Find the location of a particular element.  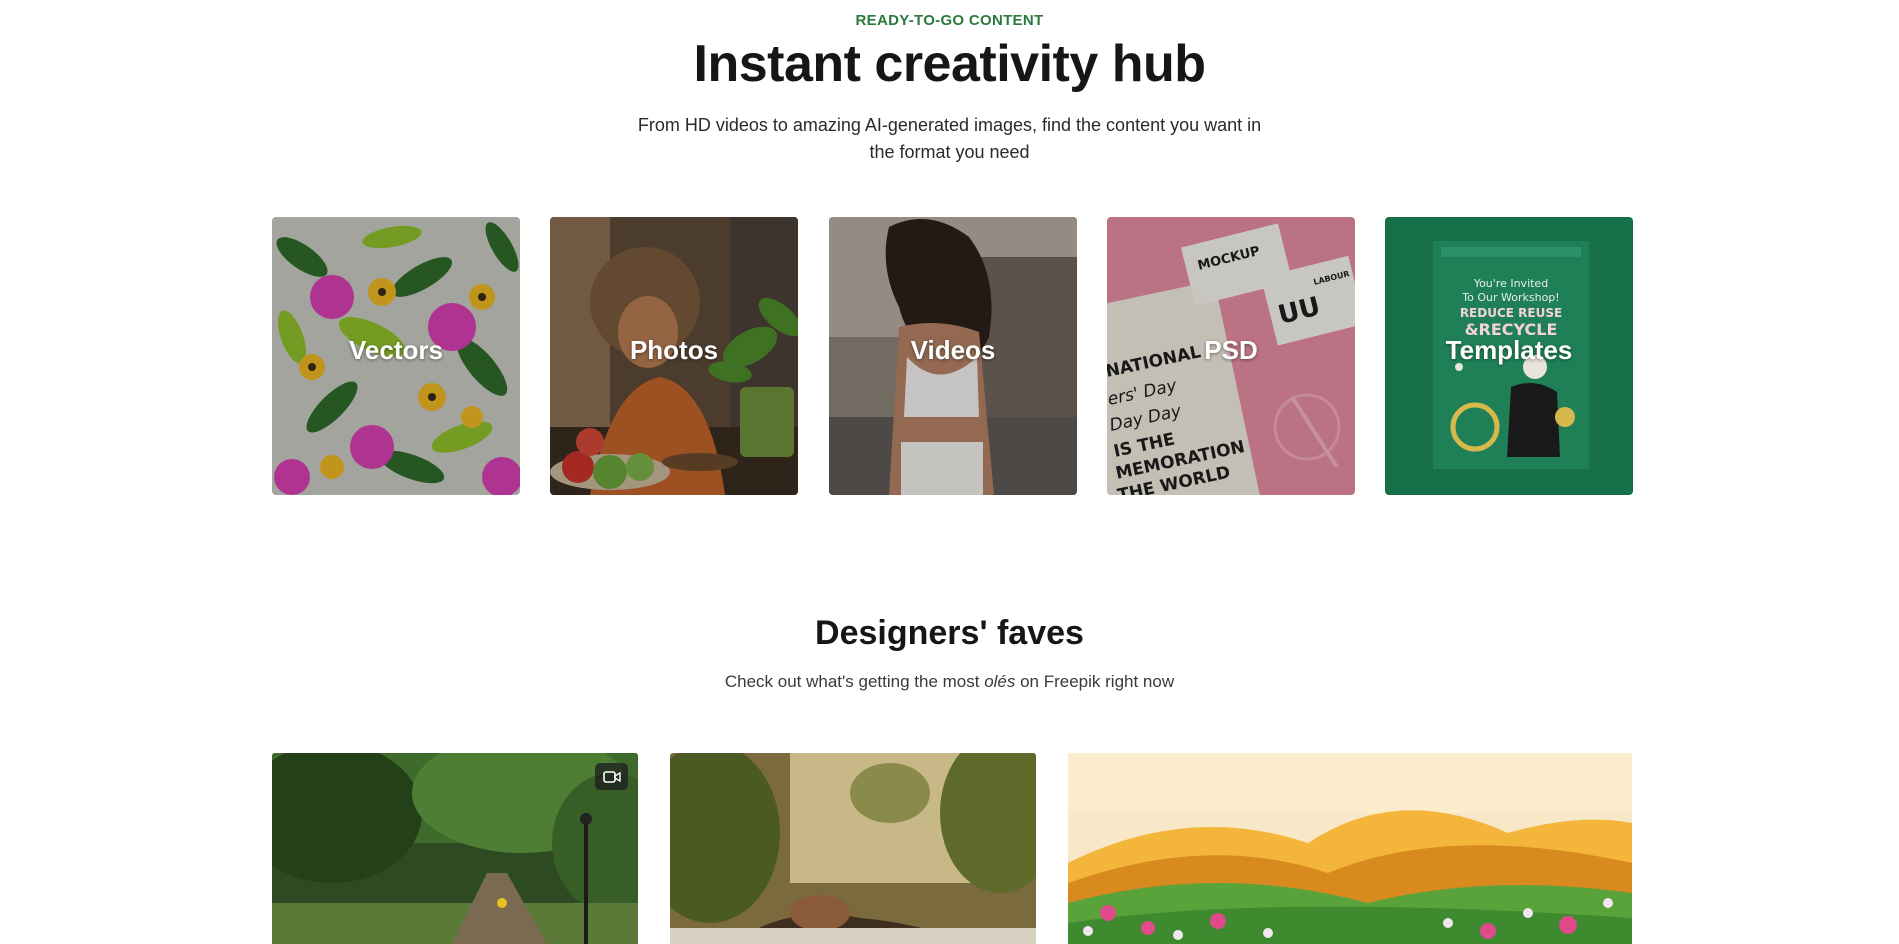

card-label: Videos is located at coordinates (953, 350).